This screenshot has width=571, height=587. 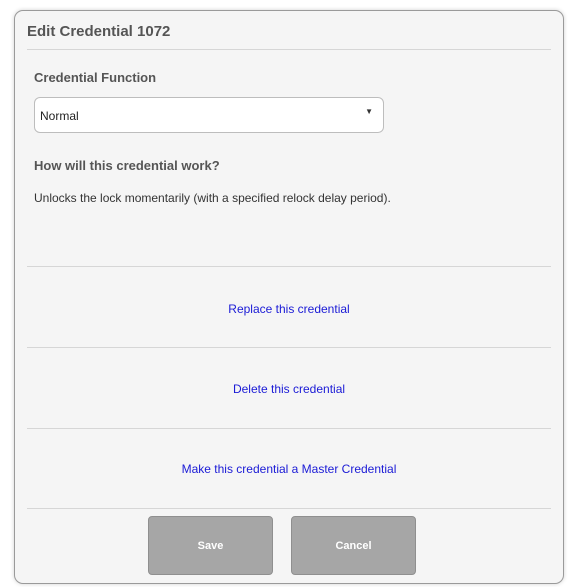 I want to click on dialog-title: Edit Credential 1072, so click(x=99, y=31).